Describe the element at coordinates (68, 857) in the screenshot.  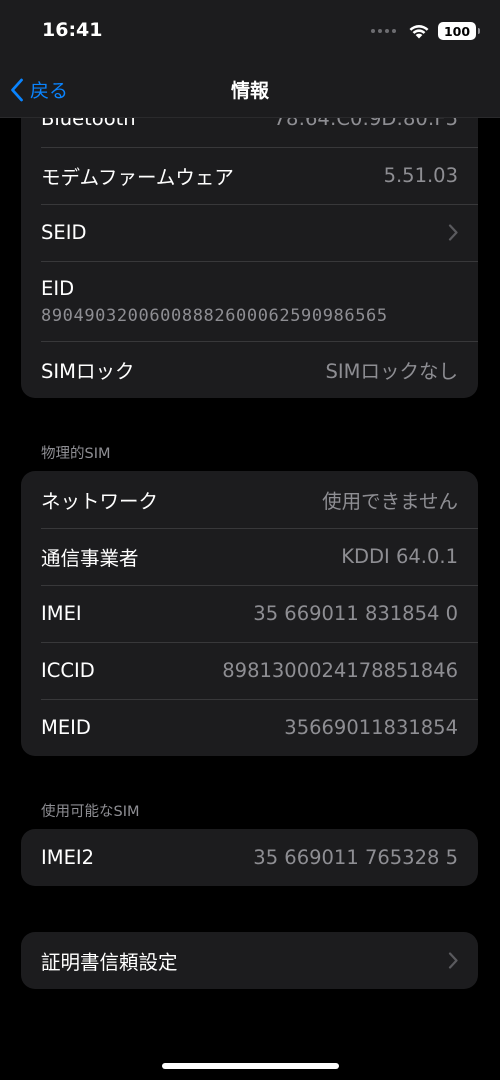
I see `imei2-label: IMEI2` at that location.